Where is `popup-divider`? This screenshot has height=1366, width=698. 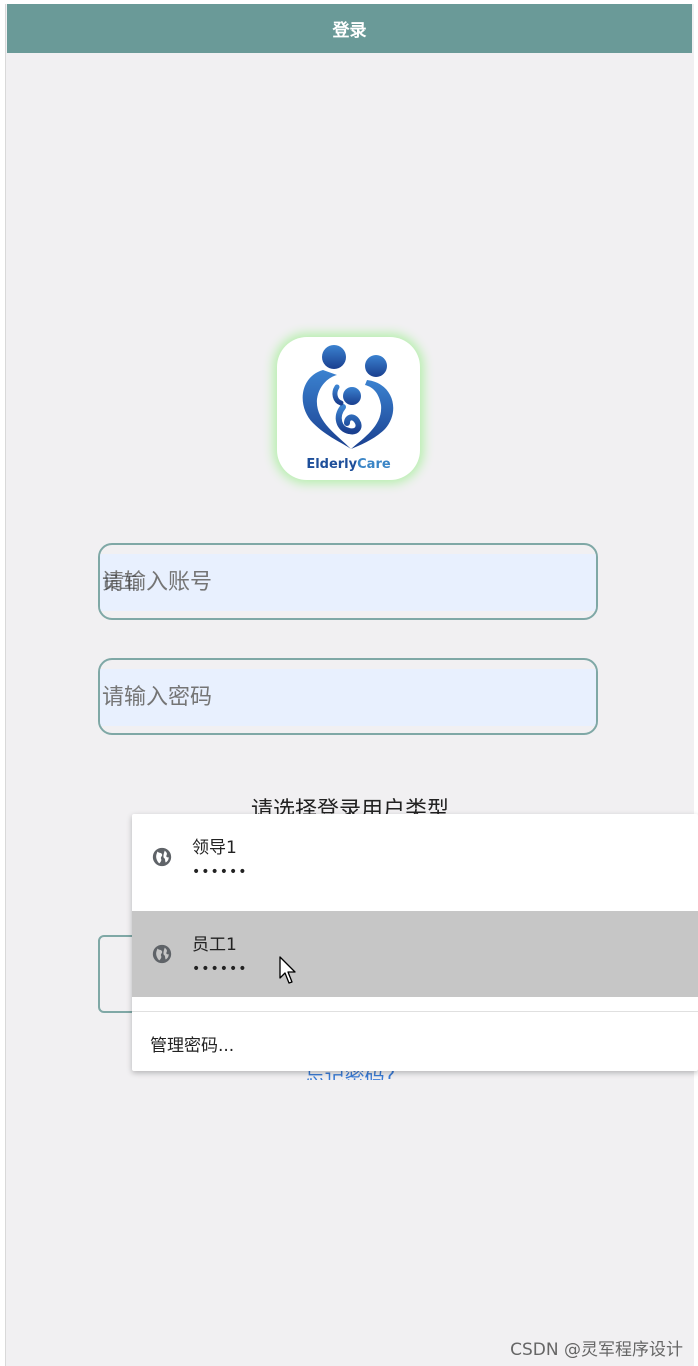 popup-divider is located at coordinates (415, 1011).